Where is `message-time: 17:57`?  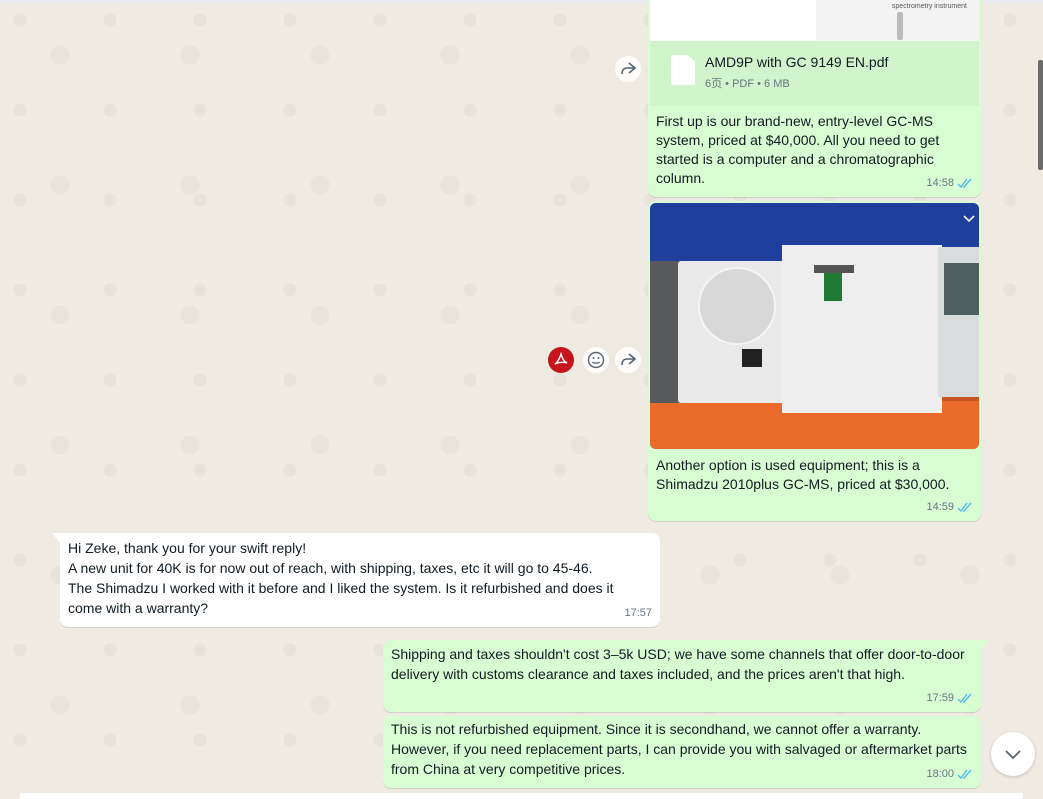
message-time: 17:57 is located at coordinates (638, 613).